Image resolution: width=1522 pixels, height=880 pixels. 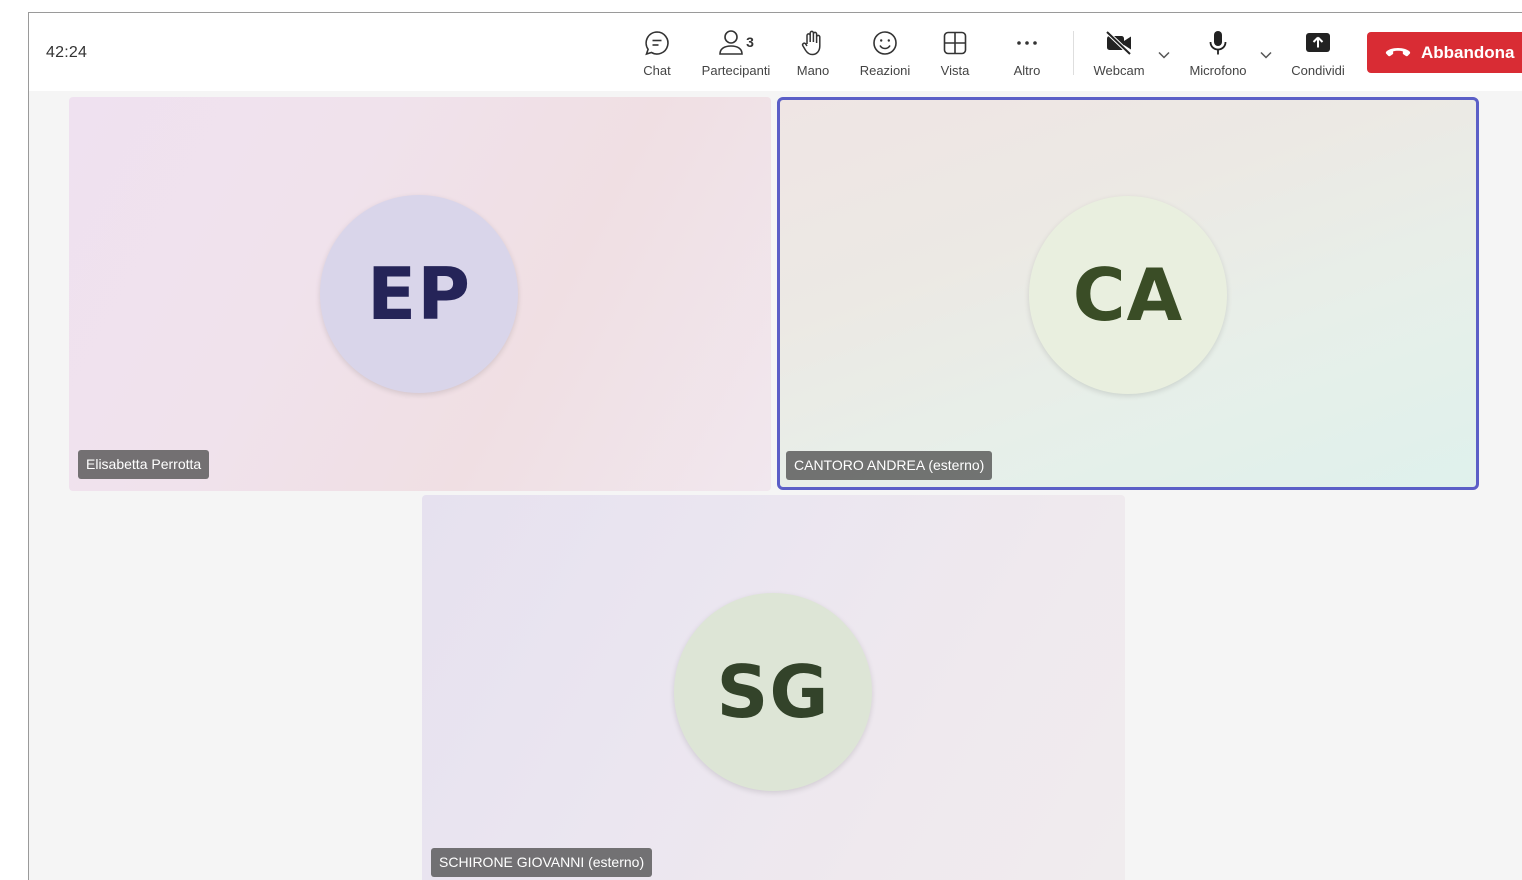 I want to click on chat-label: Chat, so click(x=657, y=70).